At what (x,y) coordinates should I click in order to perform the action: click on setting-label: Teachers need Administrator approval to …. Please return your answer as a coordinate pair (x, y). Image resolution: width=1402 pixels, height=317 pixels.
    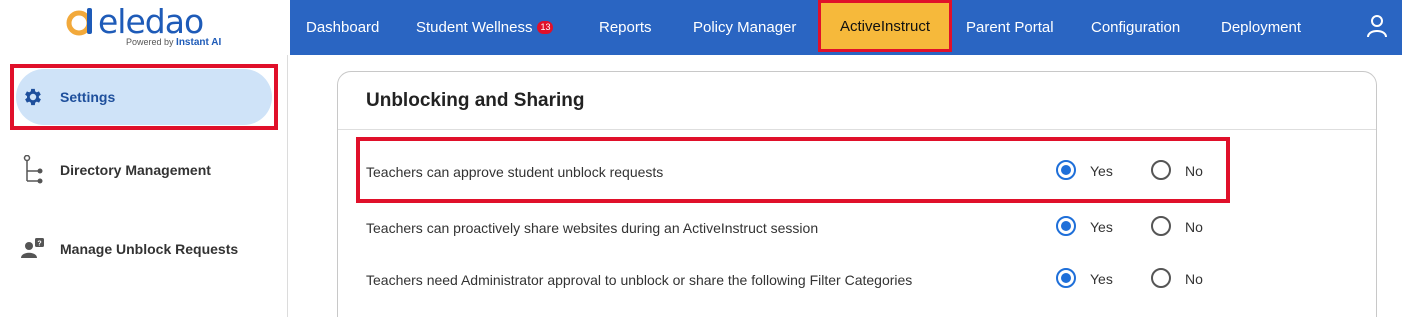
    Looking at the image, I should click on (639, 280).